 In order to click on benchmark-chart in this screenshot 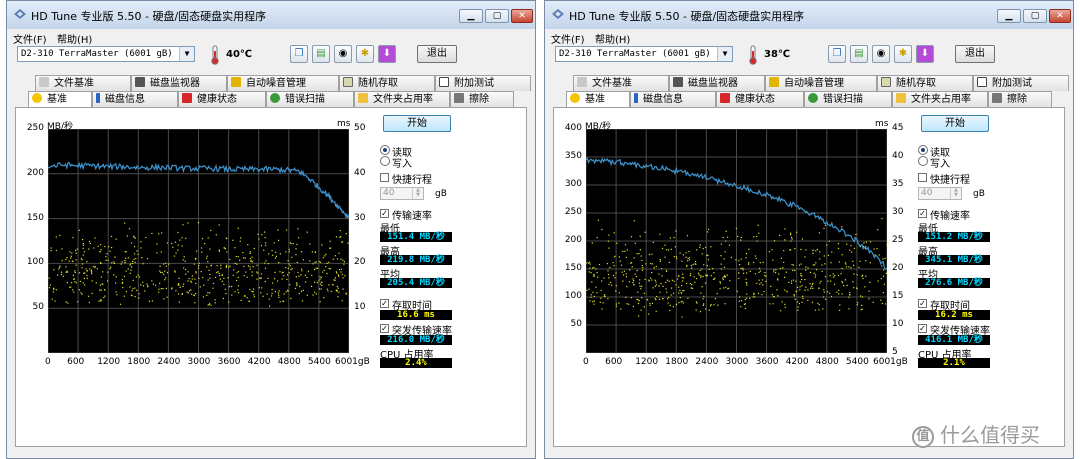, I will do `click(198, 241)`.